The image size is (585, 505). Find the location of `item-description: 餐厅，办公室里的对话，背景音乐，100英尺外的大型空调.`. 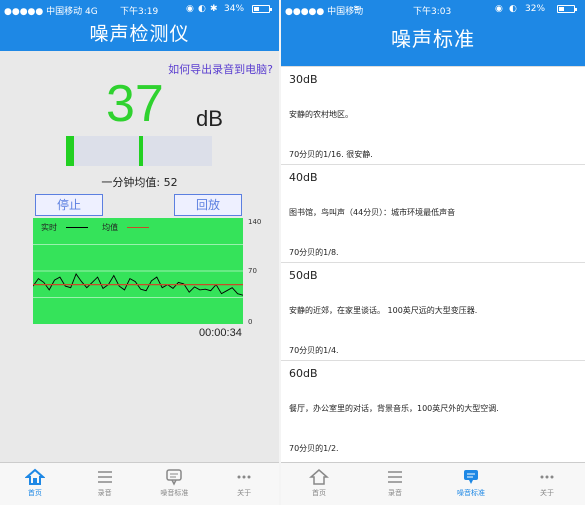

item-description: 餐厅，办公室里的对话，背景音乐，100英尺外的大型空调. is located at coordinates (394, 408).